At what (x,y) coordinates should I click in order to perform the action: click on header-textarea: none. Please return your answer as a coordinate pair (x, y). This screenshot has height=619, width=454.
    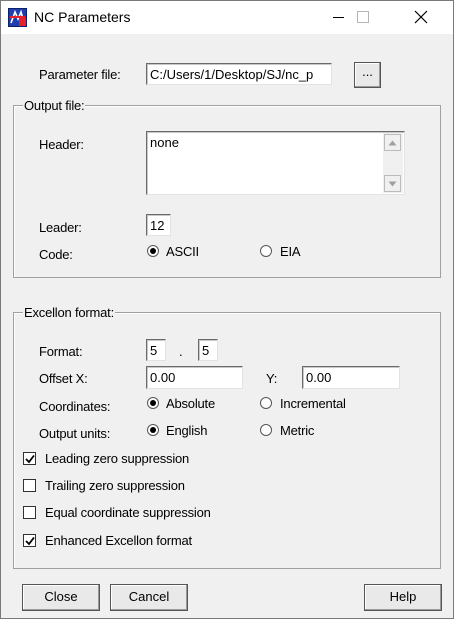
    Looking at the image, I should click on (275, 163).